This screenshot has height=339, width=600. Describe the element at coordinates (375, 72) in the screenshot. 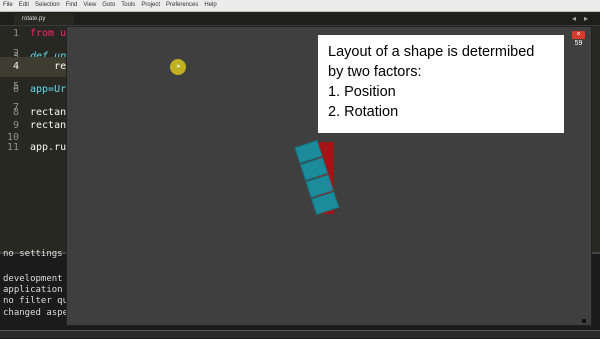

I see `callout-line: by two factors:` at that location.